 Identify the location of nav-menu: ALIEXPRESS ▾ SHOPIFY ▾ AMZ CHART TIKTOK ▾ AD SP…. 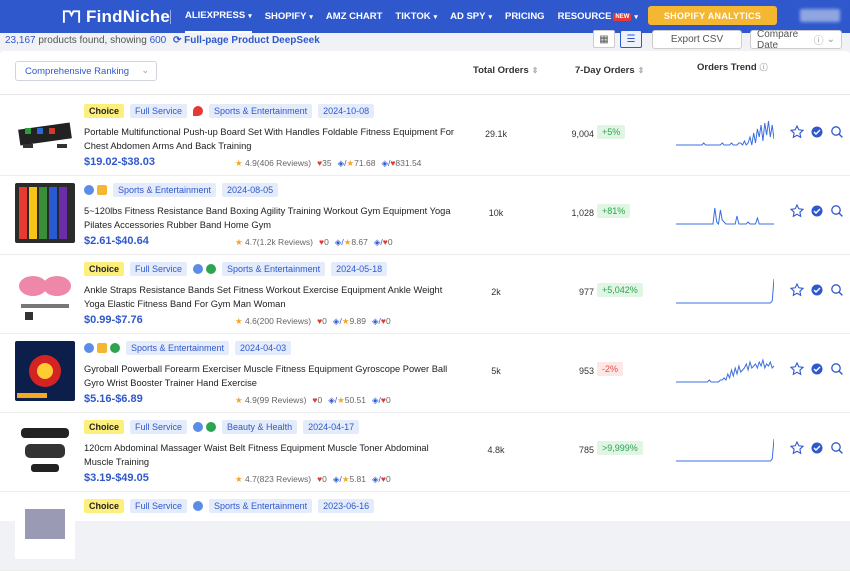
(434, 16).